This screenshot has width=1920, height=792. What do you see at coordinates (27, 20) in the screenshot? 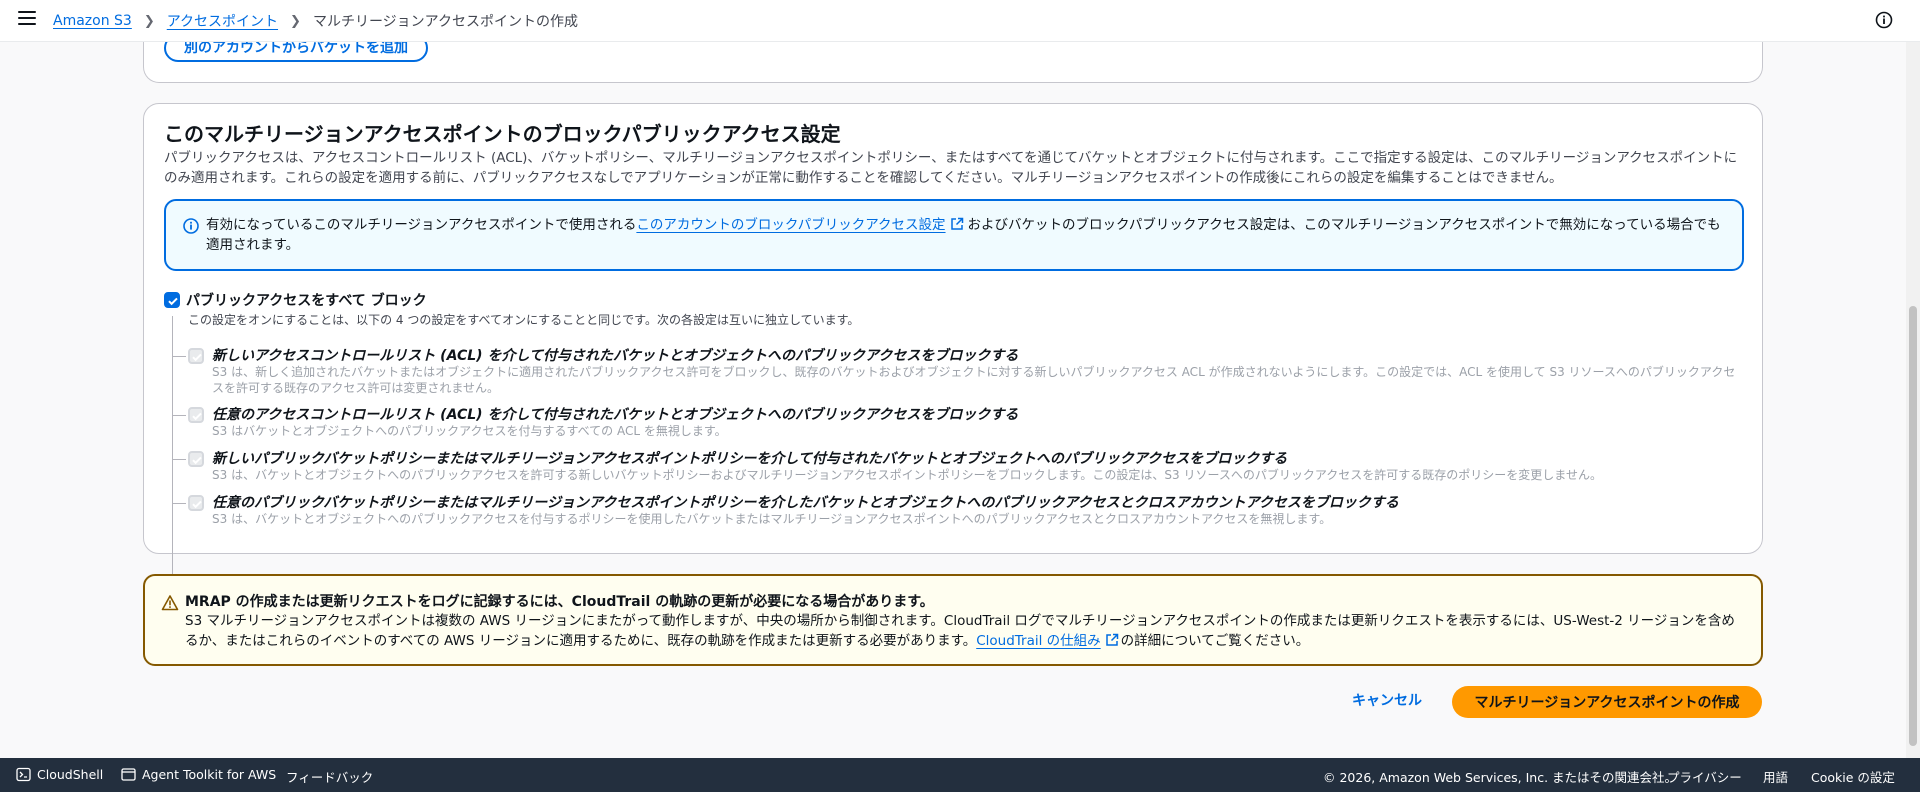
I see `menu-icon` at bounding box center [27, 20].